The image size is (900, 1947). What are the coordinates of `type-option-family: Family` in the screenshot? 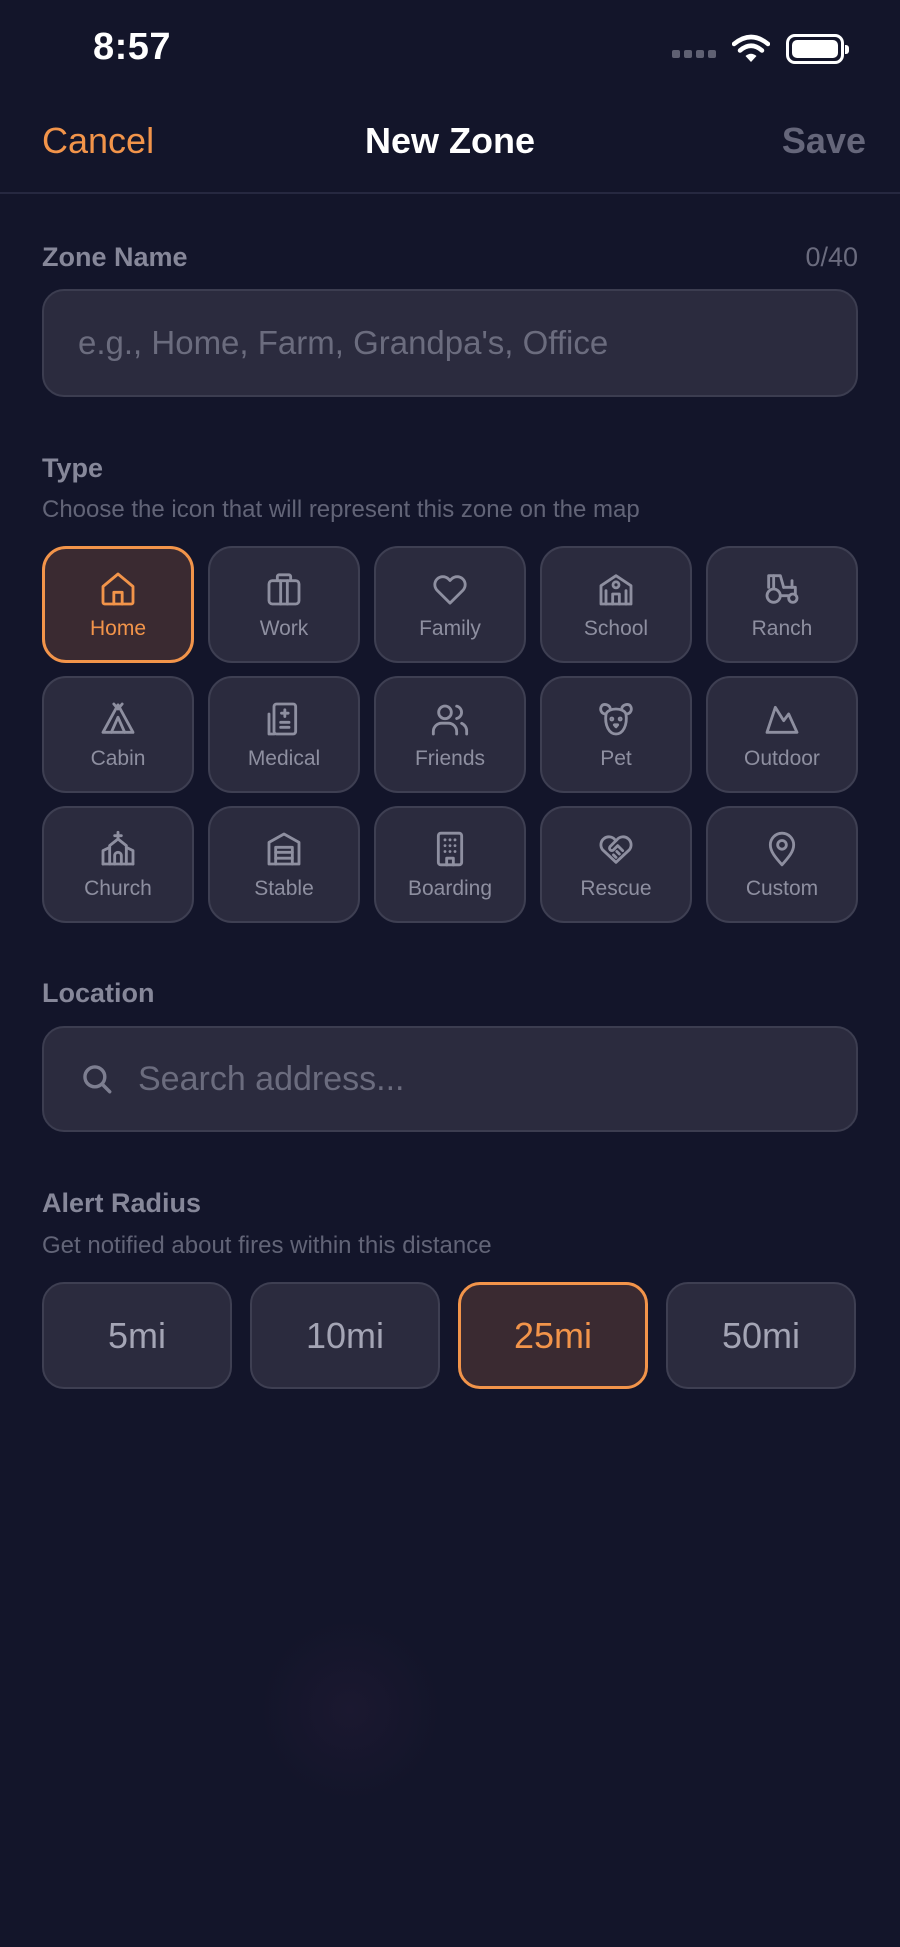 It's located at (450, 604).